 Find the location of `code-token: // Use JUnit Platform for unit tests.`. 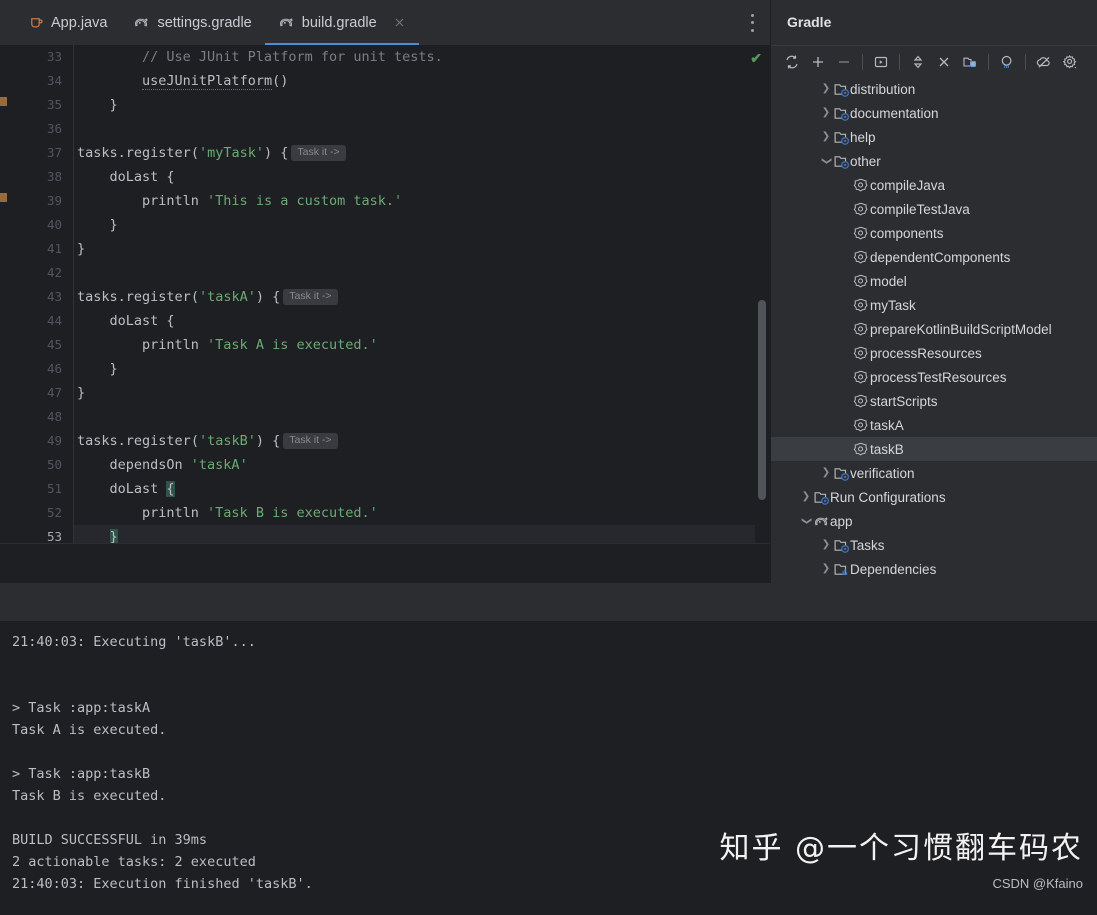

code-token: // Use JUnit Platform for unit tests. is located at coordinates (260, 57).